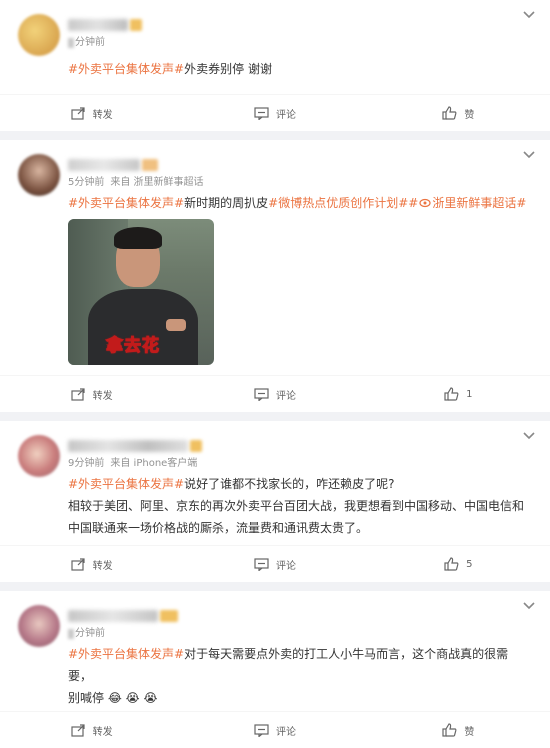 This screenshot has width=550, height=748. What do you see at coordinates (338, 203) in the screenshot?
I see `topic-tag: #微博热点优质创作计划#` at bounding box center [338, 203].